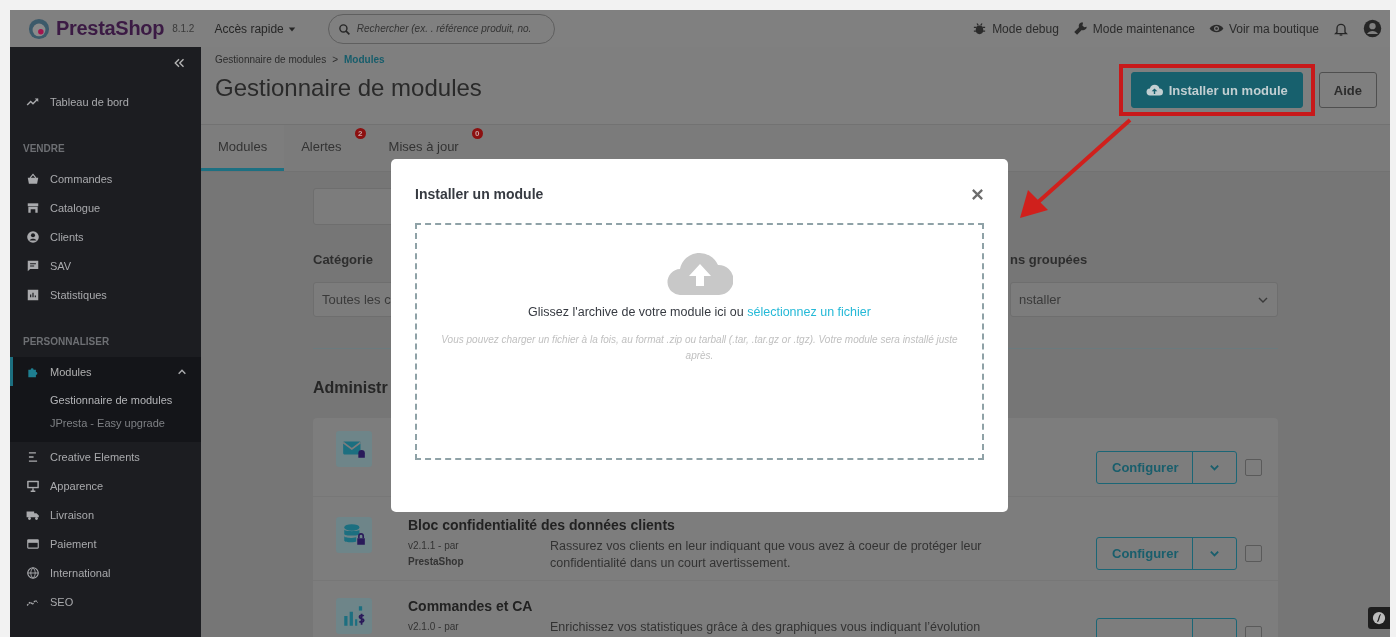 The image size is (1396, 637). I want to click on sidebar-item: SEO, so click(105, 601).